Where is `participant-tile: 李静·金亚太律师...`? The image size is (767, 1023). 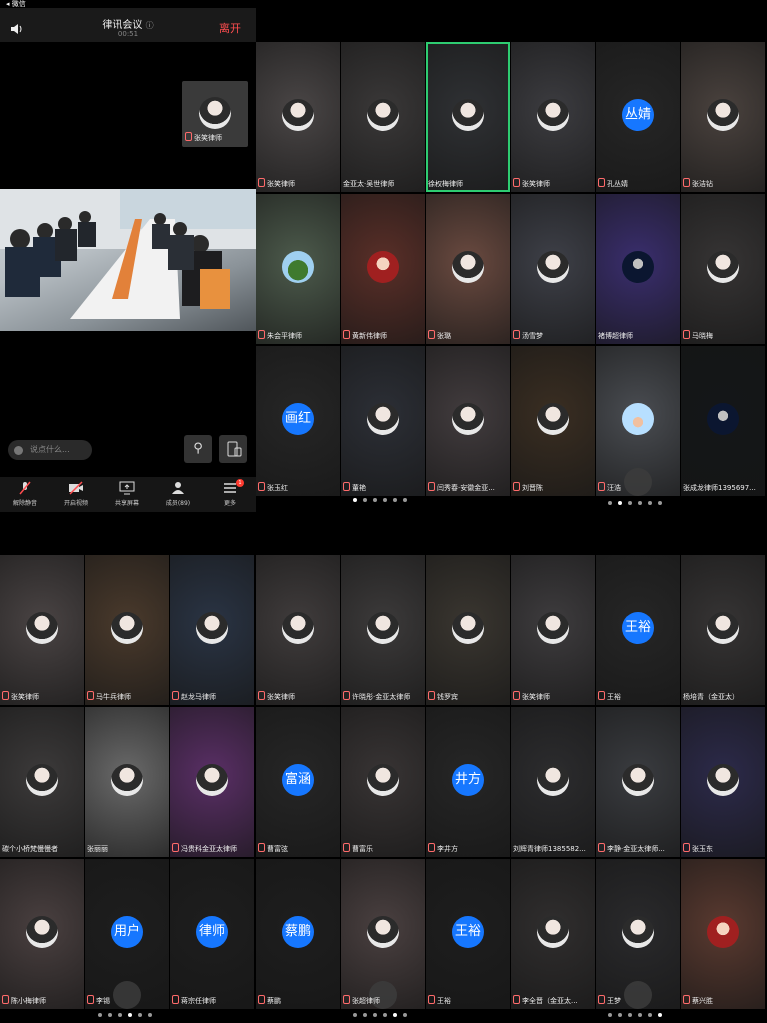
participant-tile: 李静·金亚太律师... is located at coordinates (638, 782).